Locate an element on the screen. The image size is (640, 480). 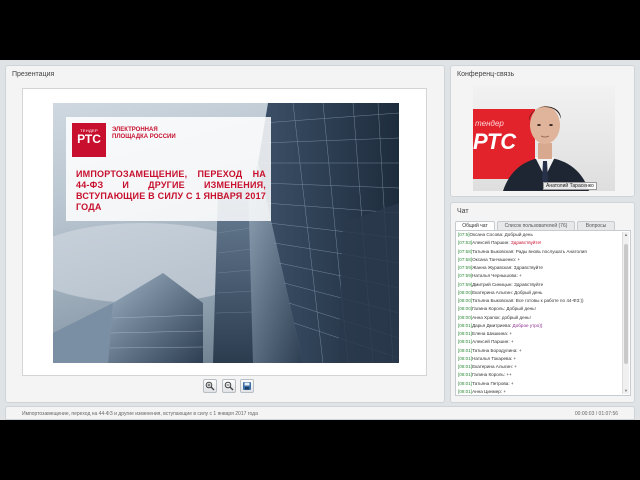
save-icon is located at coordinates (247, 386).